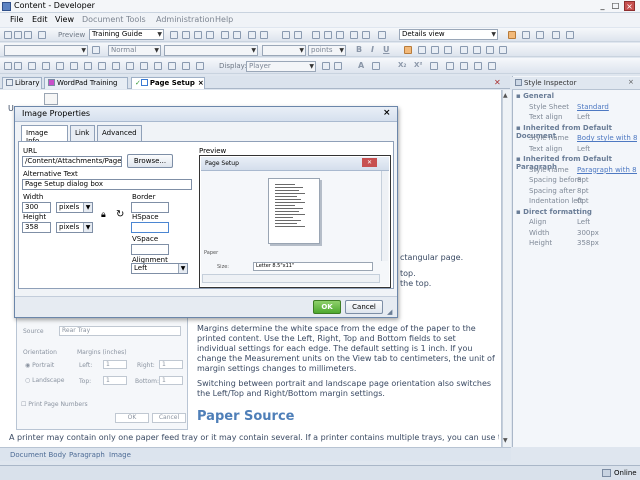 The width and height of the screenshot is (640, 480). I want to click on subscript-icon: X₂, so click(402, 65).